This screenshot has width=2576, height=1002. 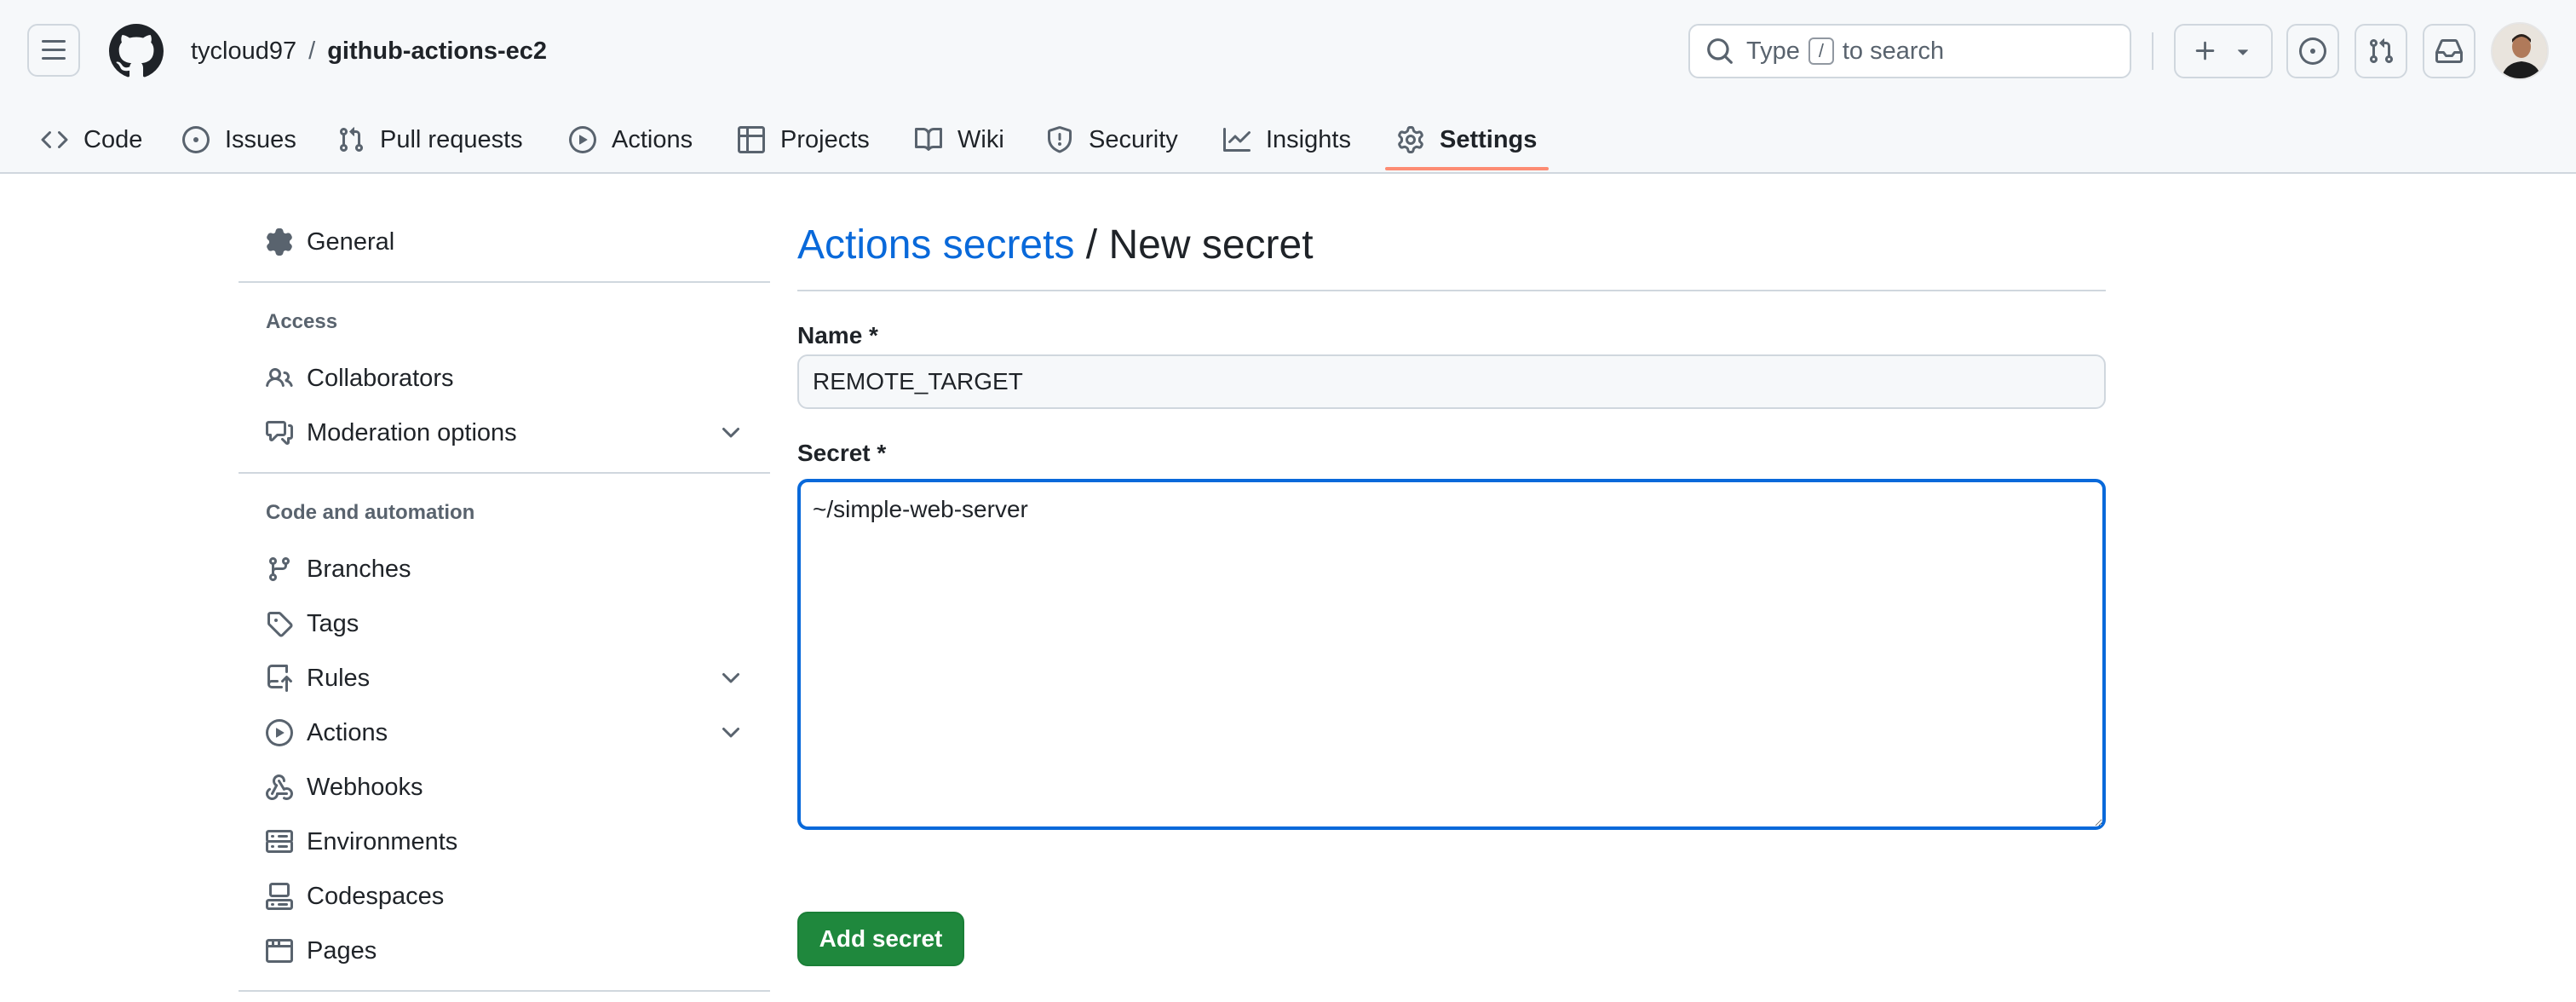 What do you see at coordinates (280, 624) in the screenshot?
I see `tag-icon` at bounding box center [280, 624].